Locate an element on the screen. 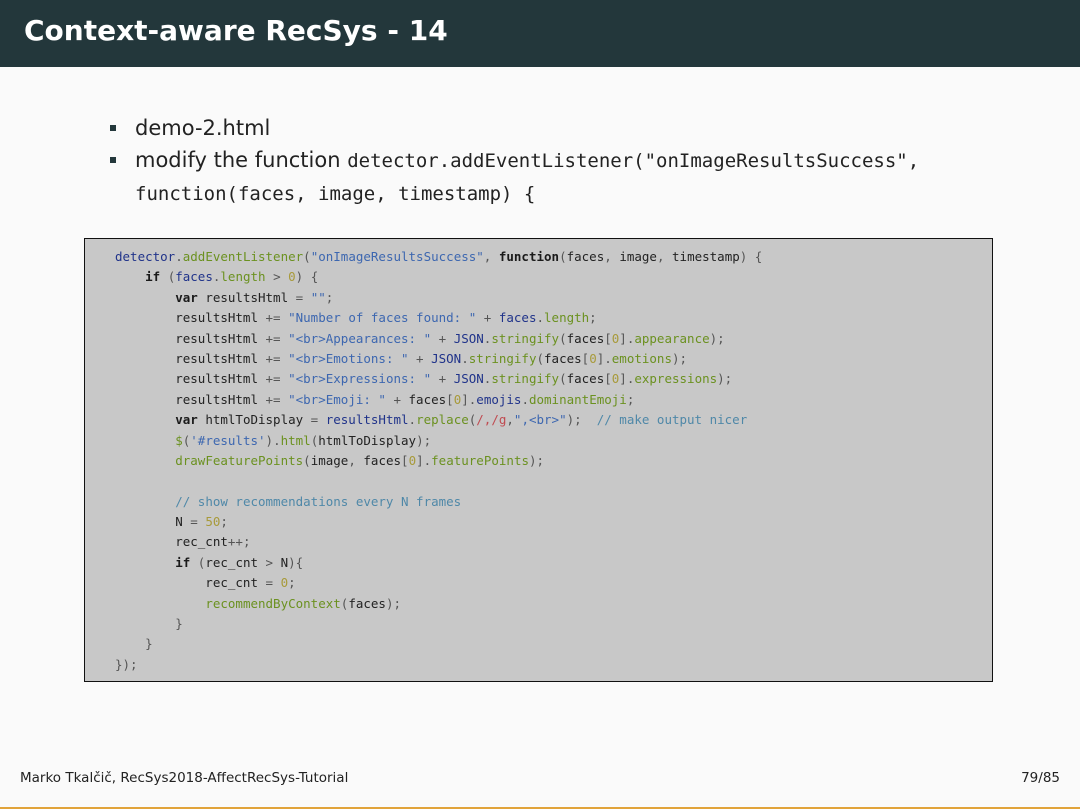 The image size is (1080, 809). code-token: + is located at coordinates (442, 379).